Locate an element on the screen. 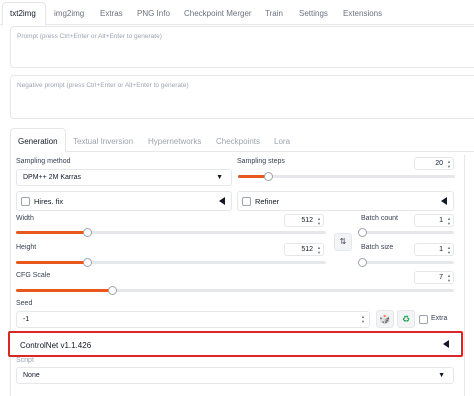 This screenshot has height=396, width=474. refiner-accordion: Refiner is located at coordinates (345, 201).